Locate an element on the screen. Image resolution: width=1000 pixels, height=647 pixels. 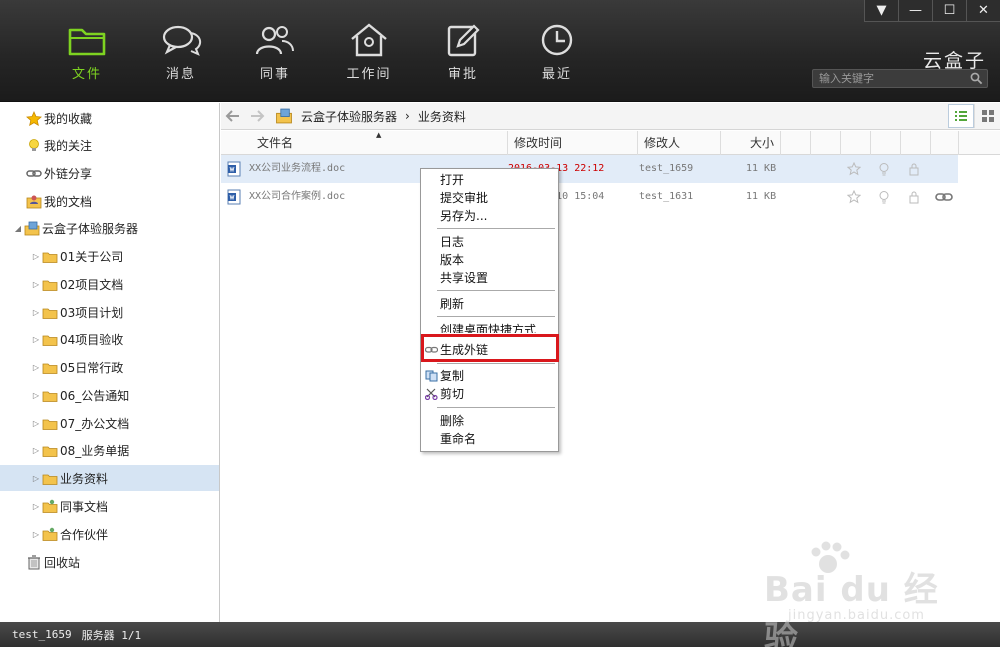
nav-label: 文件 is located at coordinates (86, 74).